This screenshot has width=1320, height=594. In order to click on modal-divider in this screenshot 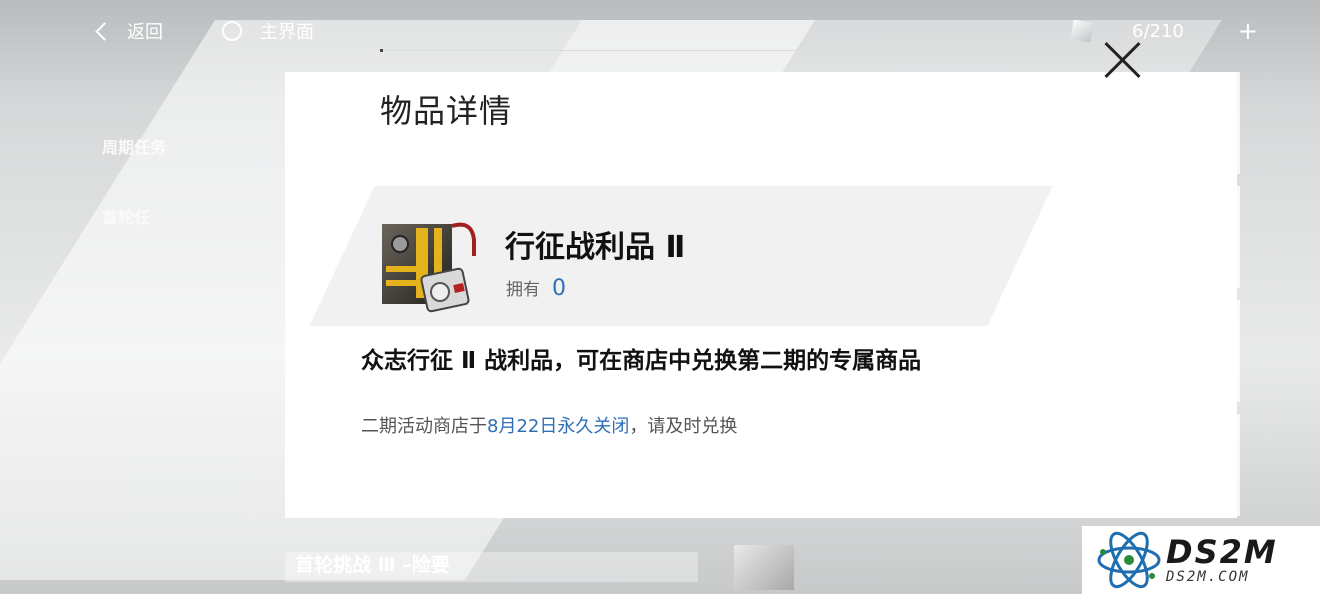, I will do `click(588, 50)`.